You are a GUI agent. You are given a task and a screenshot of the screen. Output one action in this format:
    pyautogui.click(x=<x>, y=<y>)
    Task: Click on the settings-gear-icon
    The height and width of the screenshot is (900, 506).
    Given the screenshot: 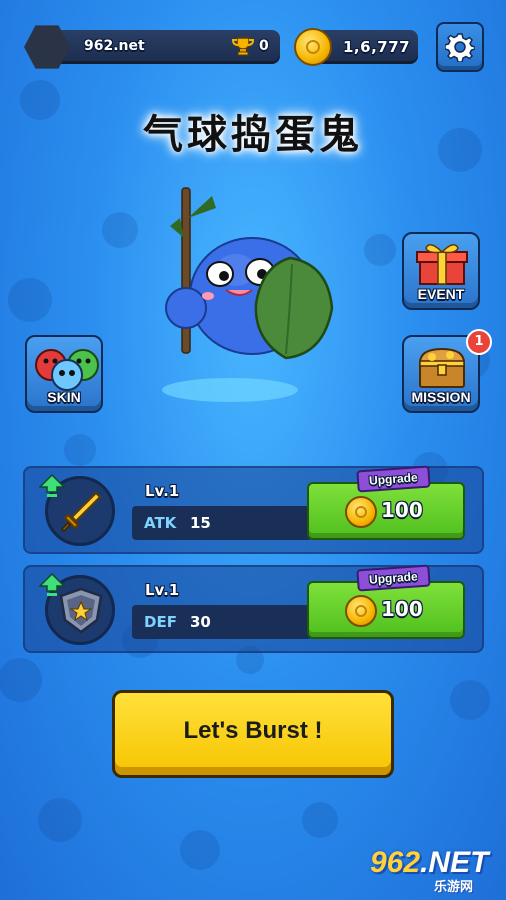 What is the action you would take?
    pyautogui.click(x=460, y=47)
    